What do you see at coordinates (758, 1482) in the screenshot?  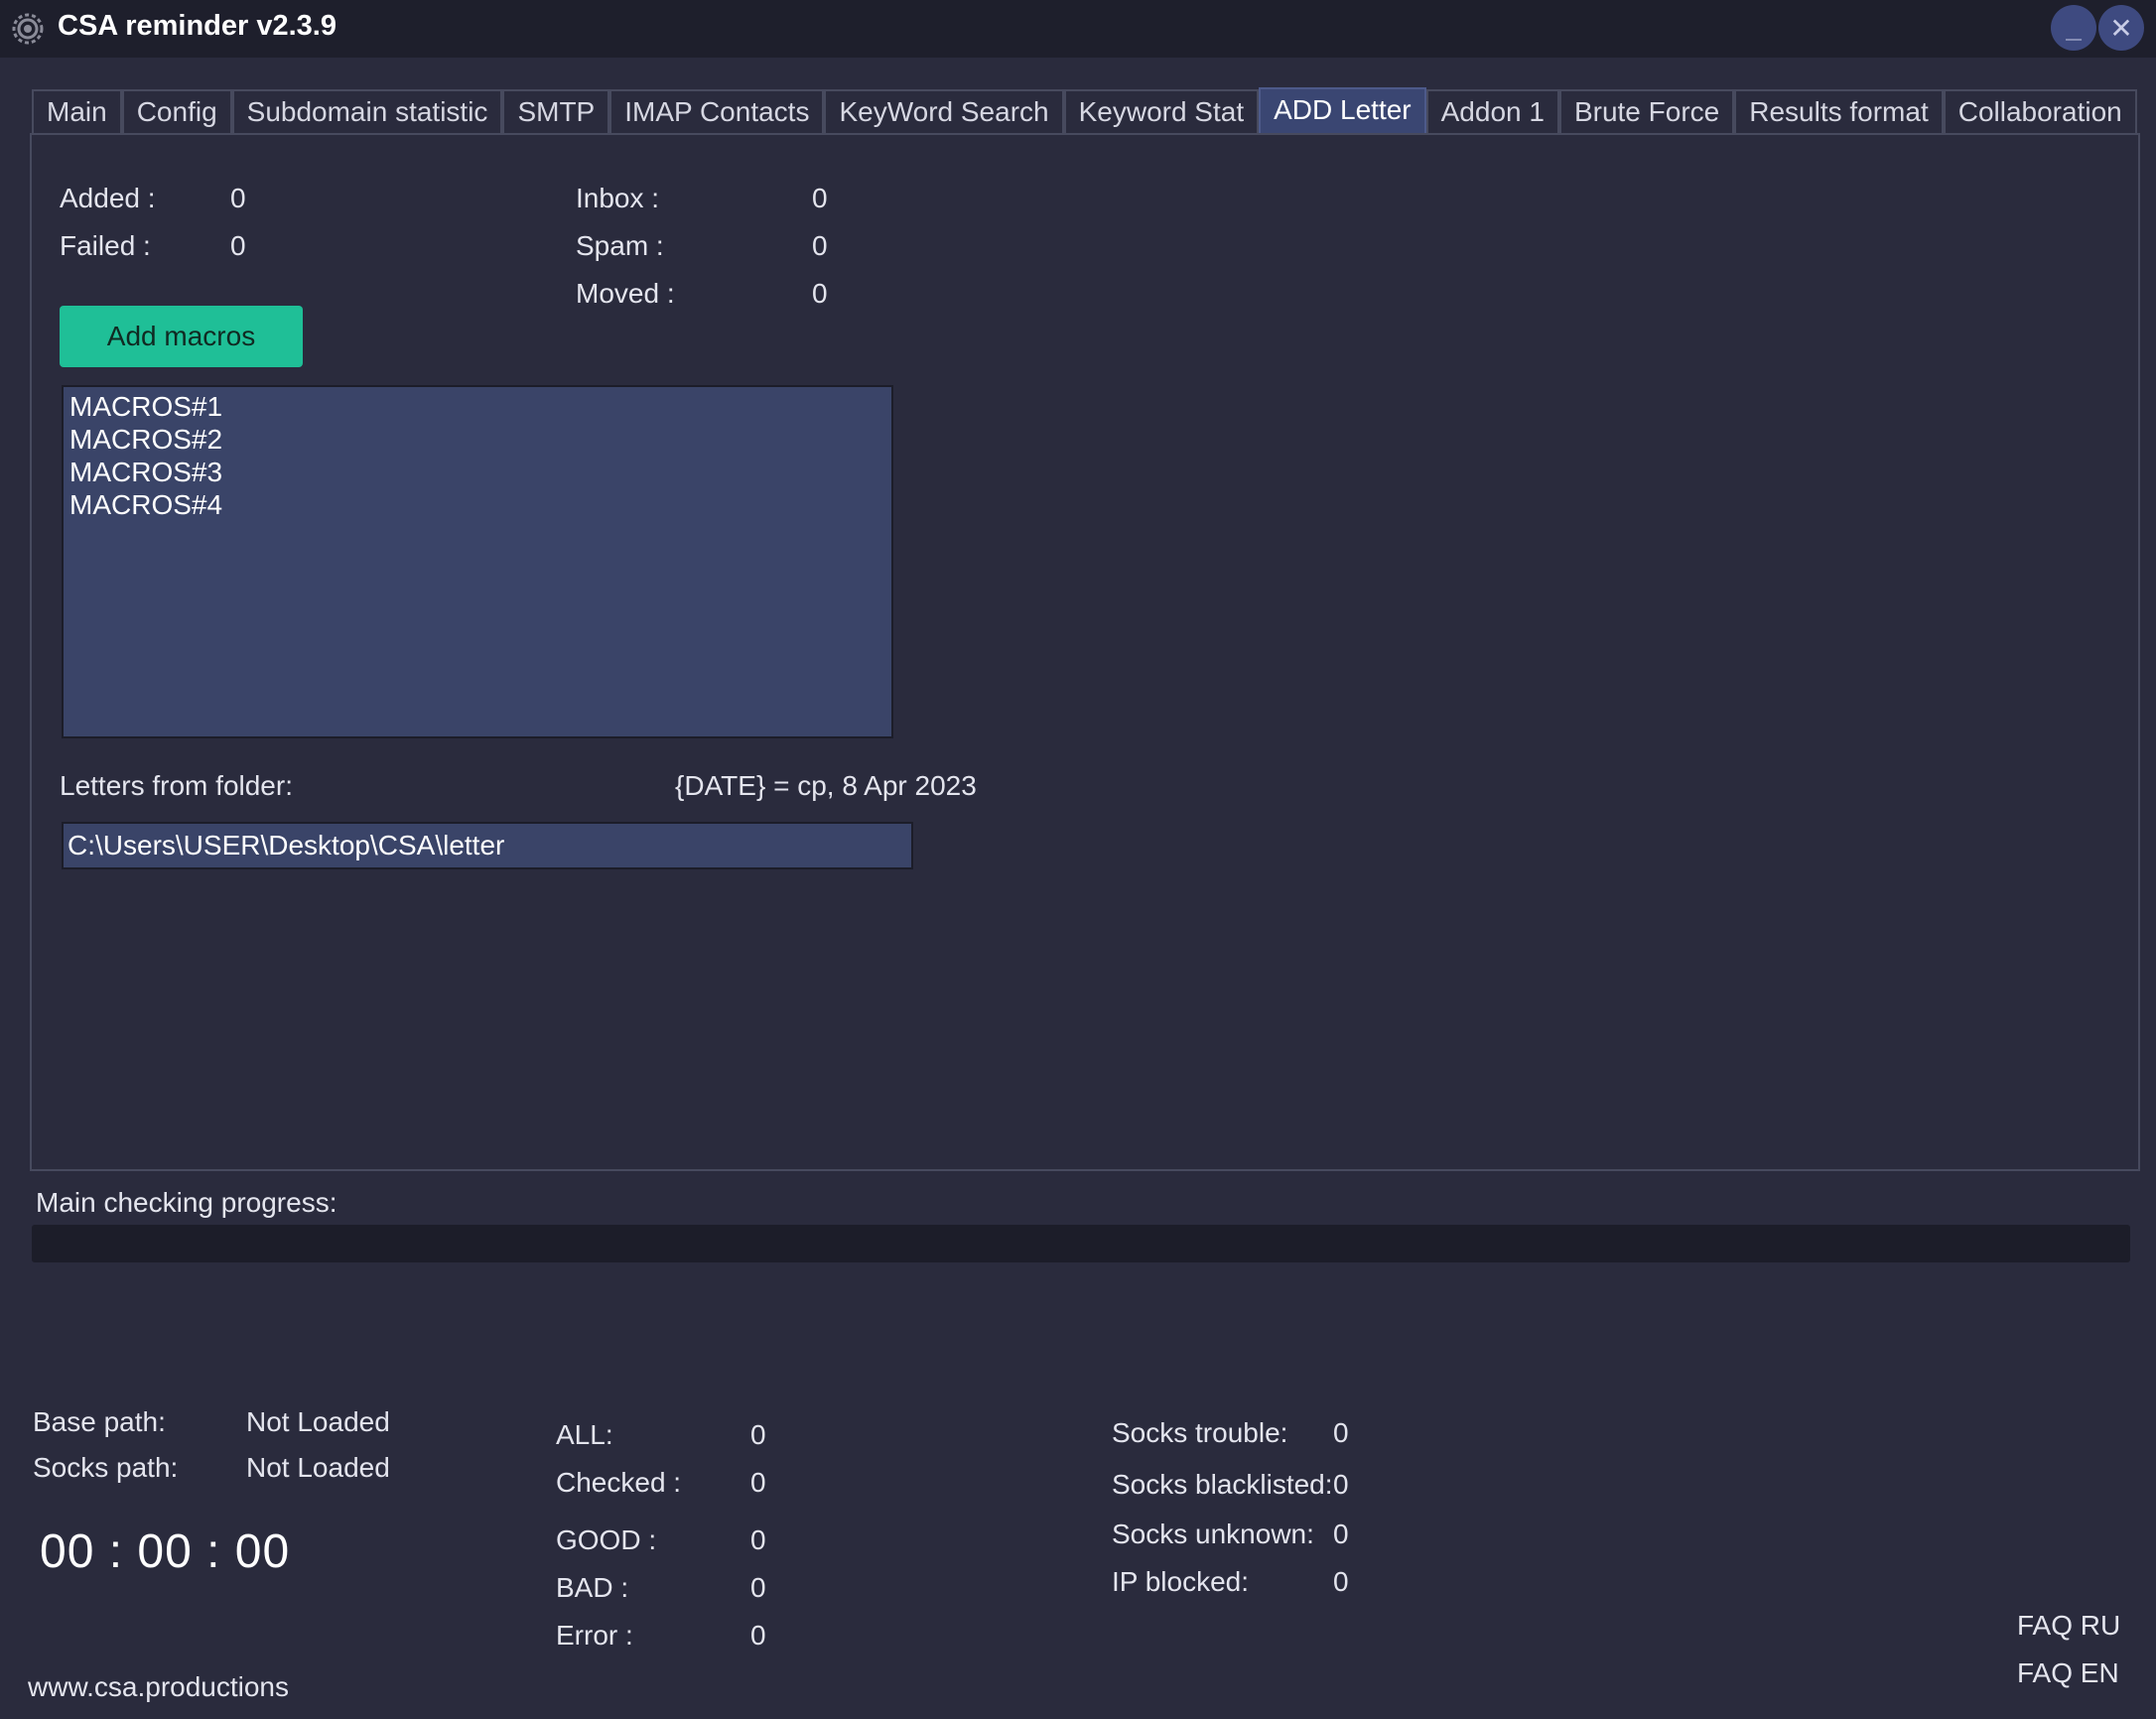 I see `checked-value: 0` at bounding box center [758, 1482].